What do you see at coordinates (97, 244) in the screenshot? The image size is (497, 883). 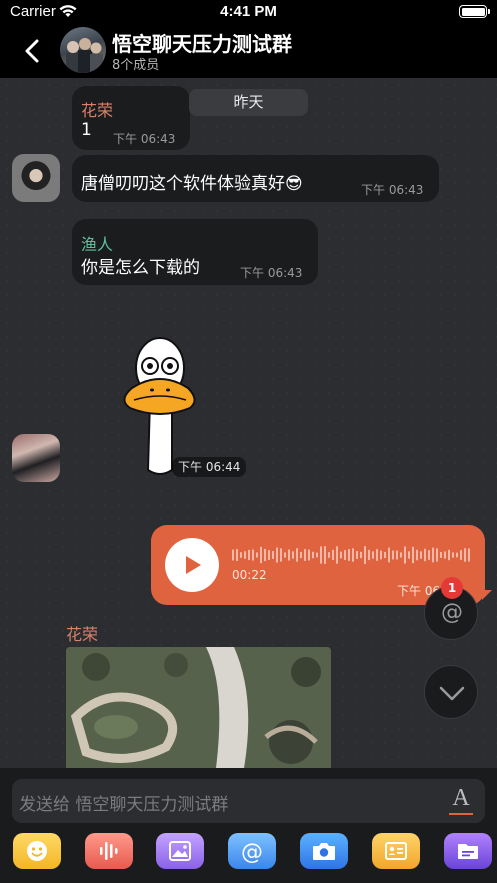 I see `sender-name: 渔人` at bounding box center [97, 244].